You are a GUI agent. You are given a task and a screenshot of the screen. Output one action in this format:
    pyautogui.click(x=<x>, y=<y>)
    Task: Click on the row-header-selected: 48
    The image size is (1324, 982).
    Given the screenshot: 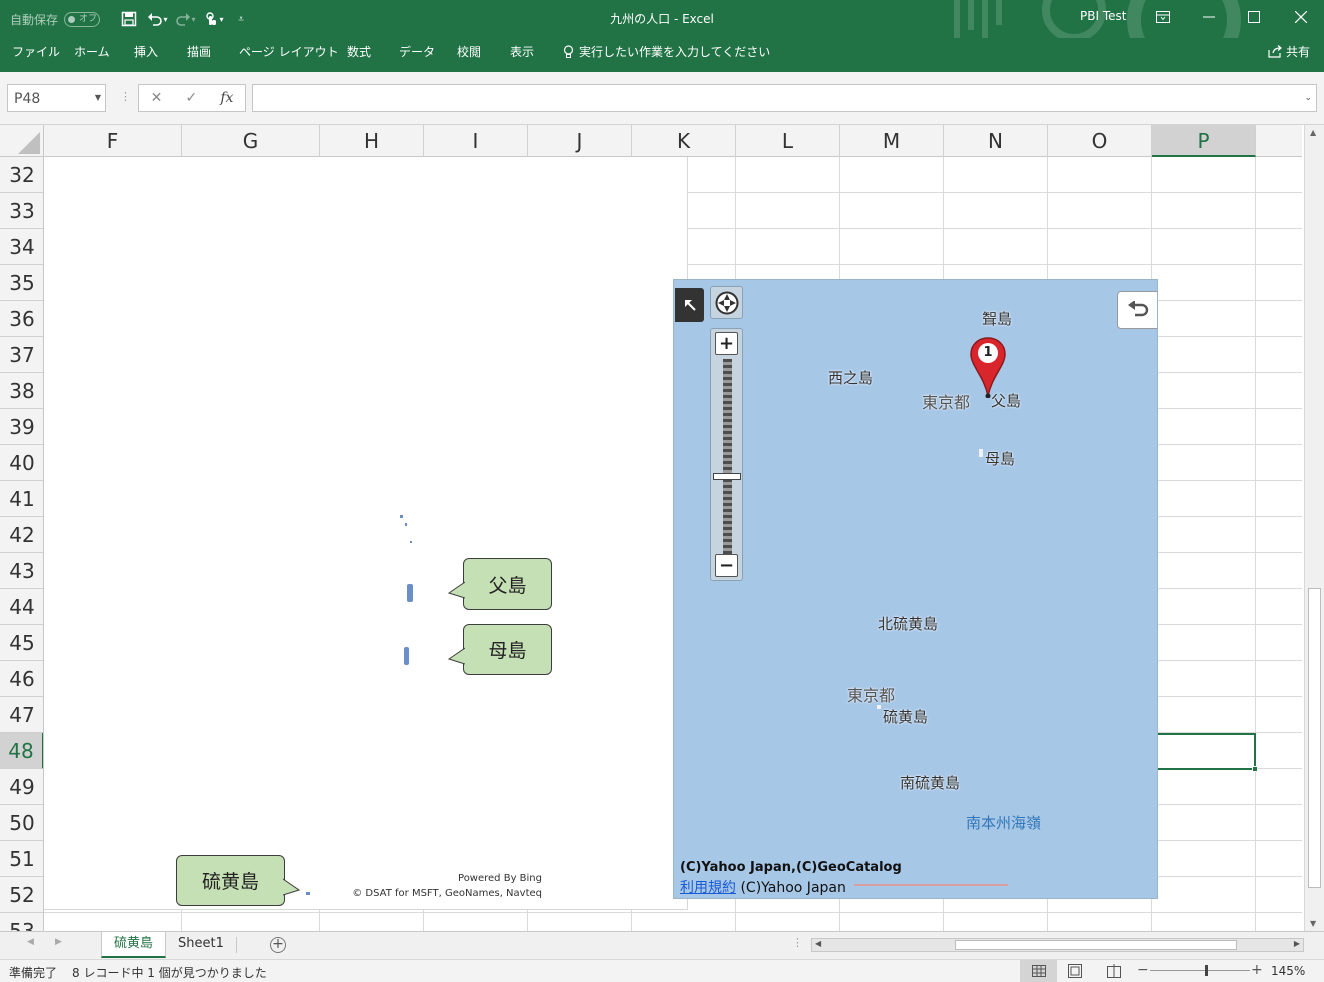 What is the action you would take?
    pyautogui.click(x=21, y=751)
    